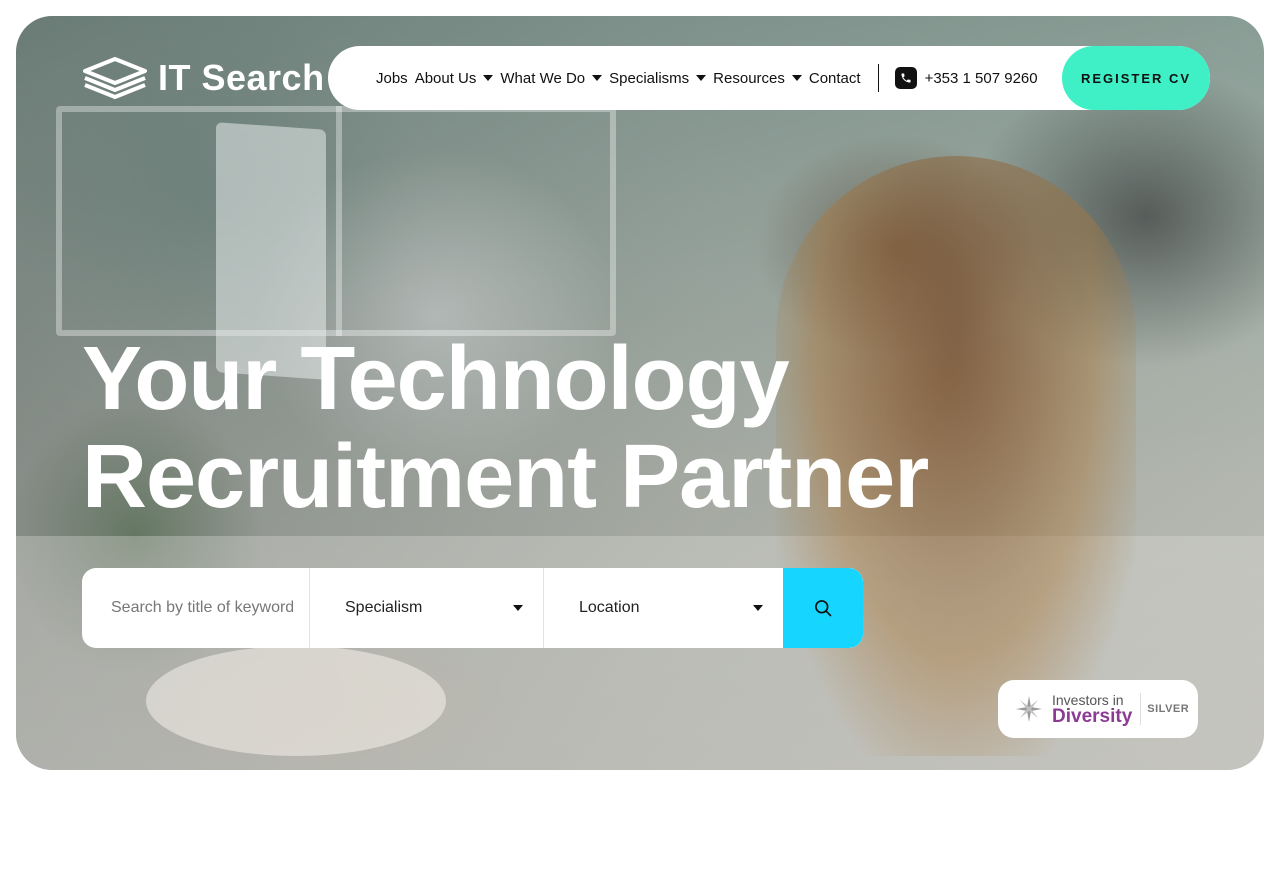  I want to click on location-select-value: Location, so click(609, 607).